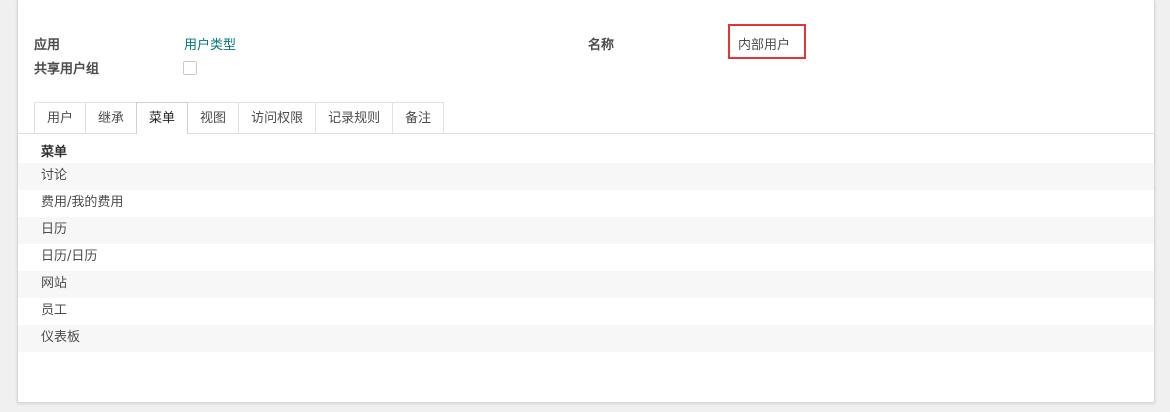 The width and height of the screenshot is (1170, 412). I want to click on tab-inherited: 继承, so click(111, 117).